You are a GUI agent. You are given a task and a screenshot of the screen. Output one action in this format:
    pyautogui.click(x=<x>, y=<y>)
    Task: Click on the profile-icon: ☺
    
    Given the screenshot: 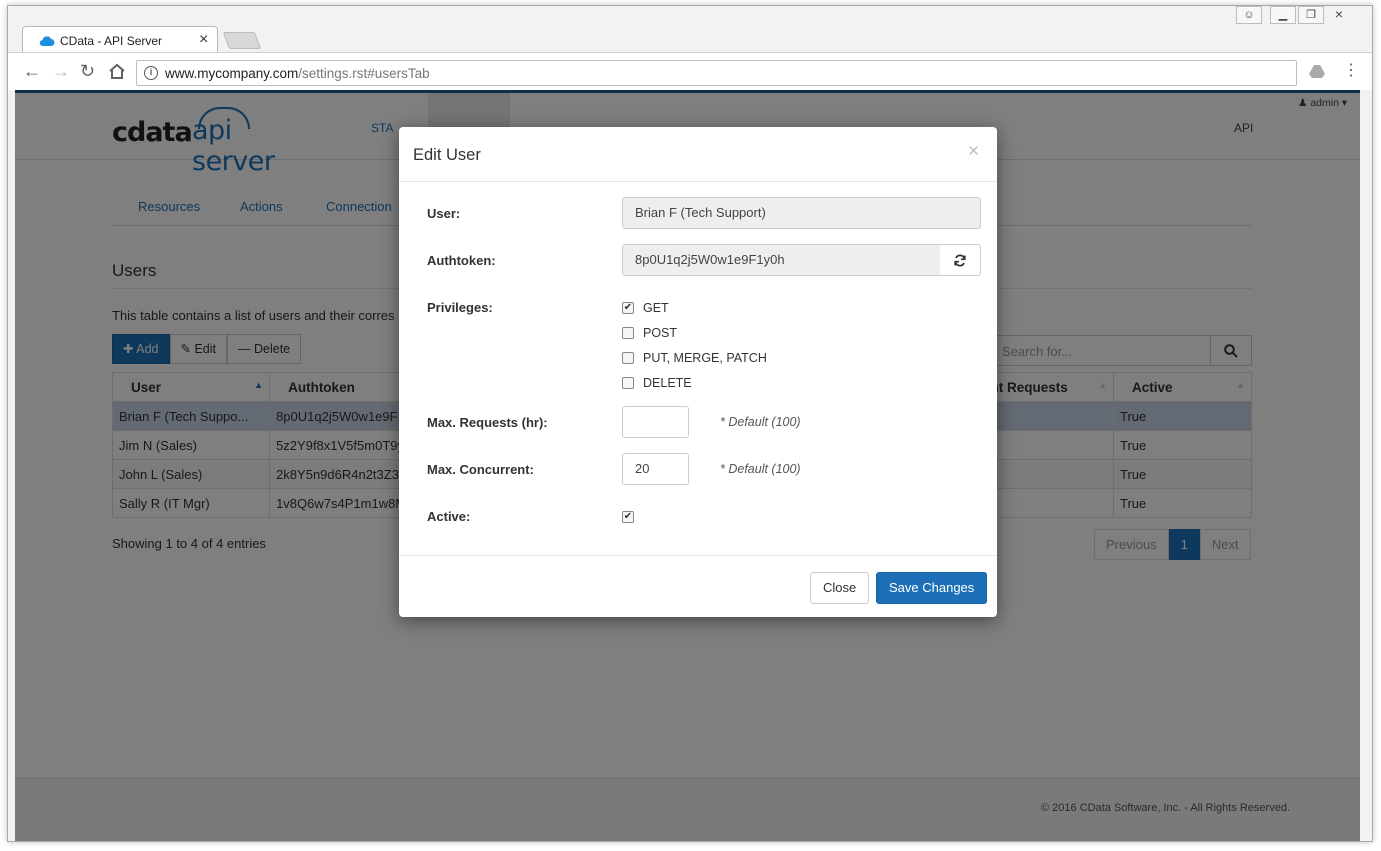 What is the action you would take?
    pyautogui.click(x=1249, y=15)
    